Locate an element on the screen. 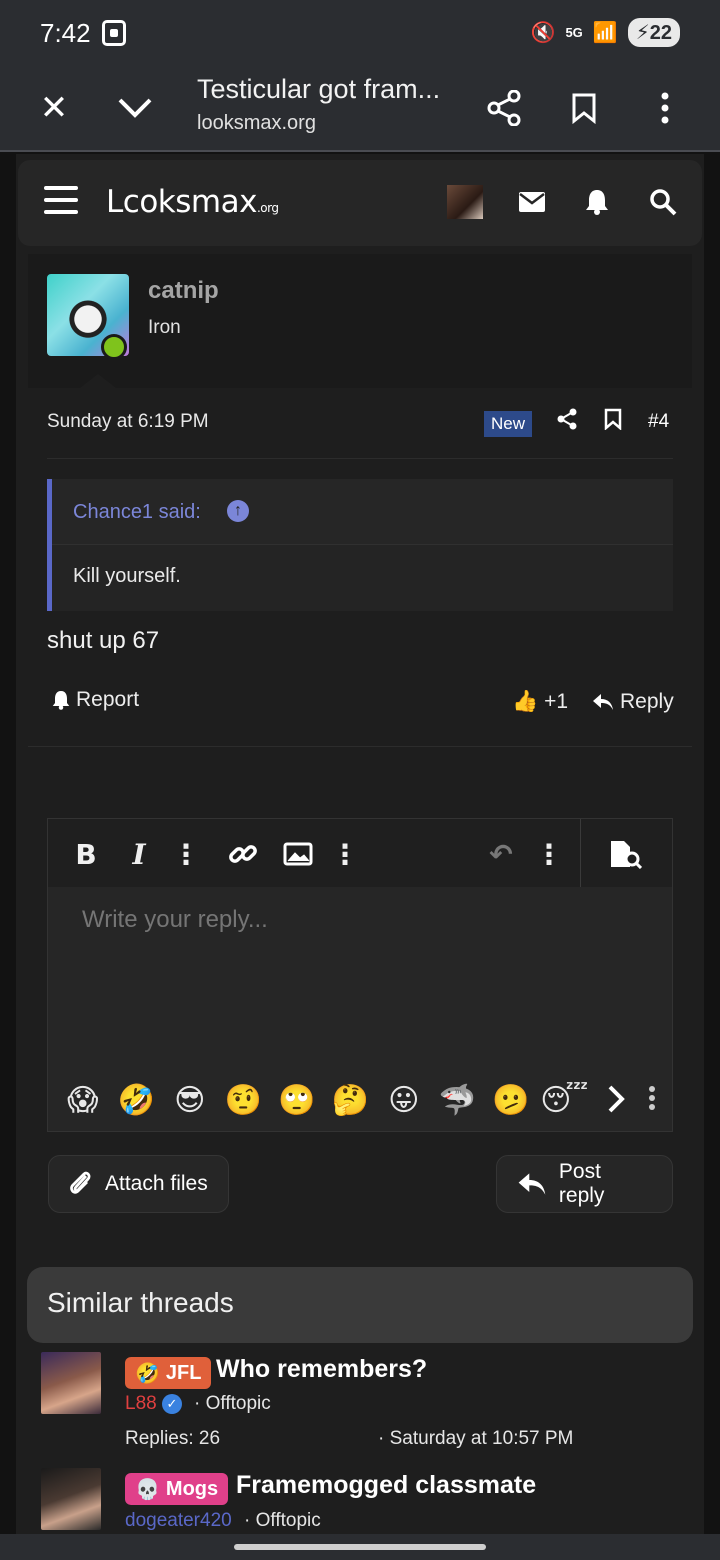 The width and height of the screenshot is (720, 1560). skull-icon: 💀 is located at coordinates (147, 1489).